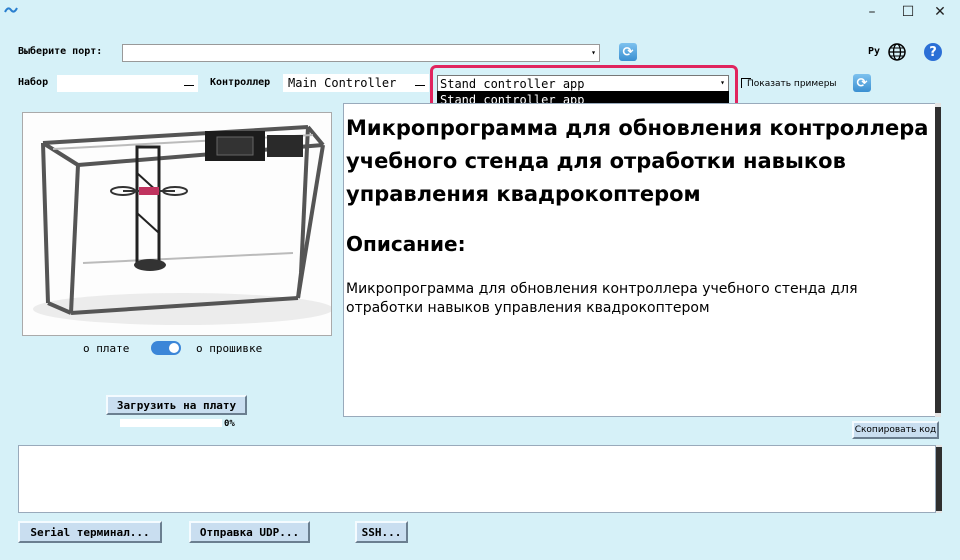  I want to click on set-select, so click(127, 83).